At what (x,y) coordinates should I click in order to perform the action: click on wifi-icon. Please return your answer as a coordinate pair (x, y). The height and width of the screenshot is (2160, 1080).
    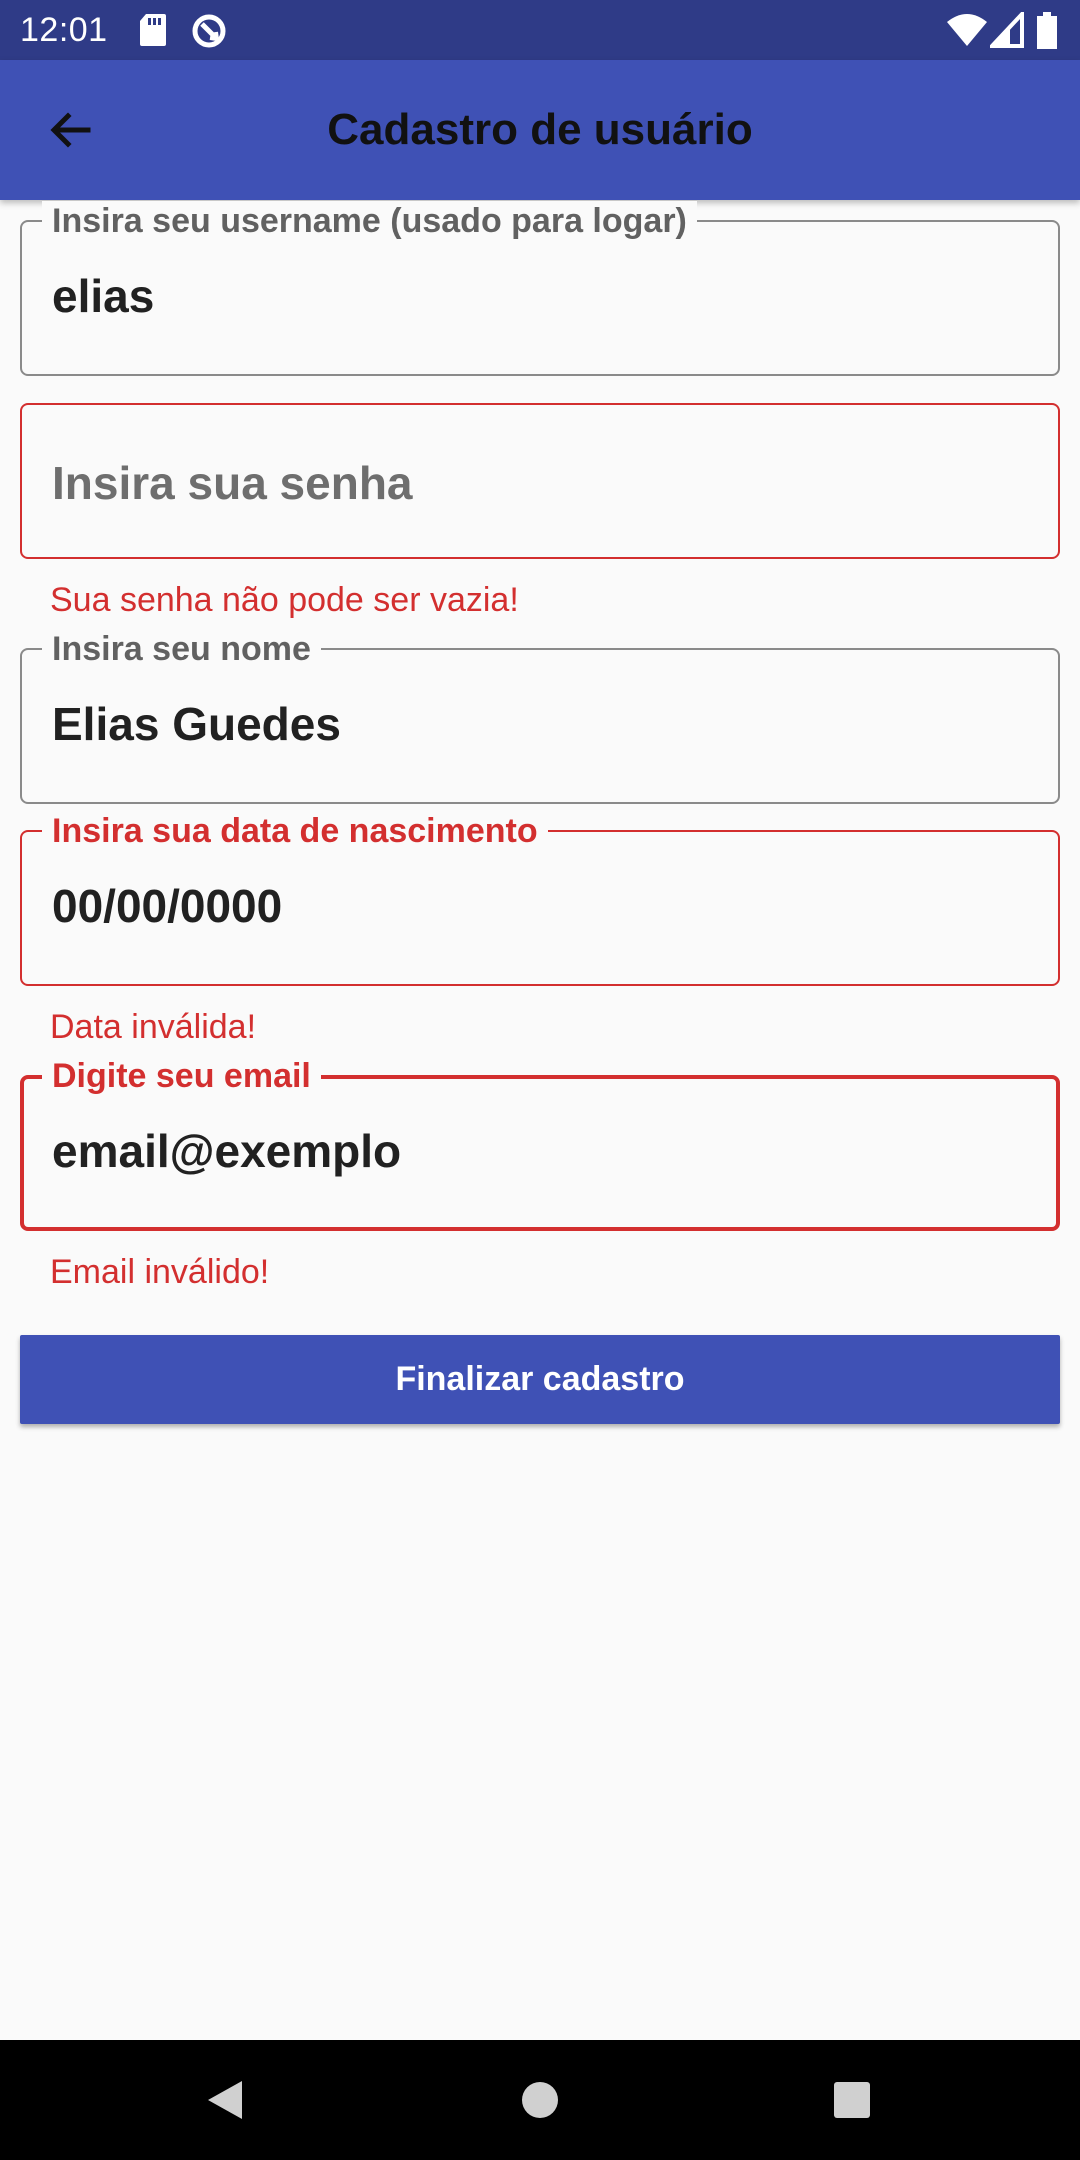
    Looking at the image, I should click on (967, 32).